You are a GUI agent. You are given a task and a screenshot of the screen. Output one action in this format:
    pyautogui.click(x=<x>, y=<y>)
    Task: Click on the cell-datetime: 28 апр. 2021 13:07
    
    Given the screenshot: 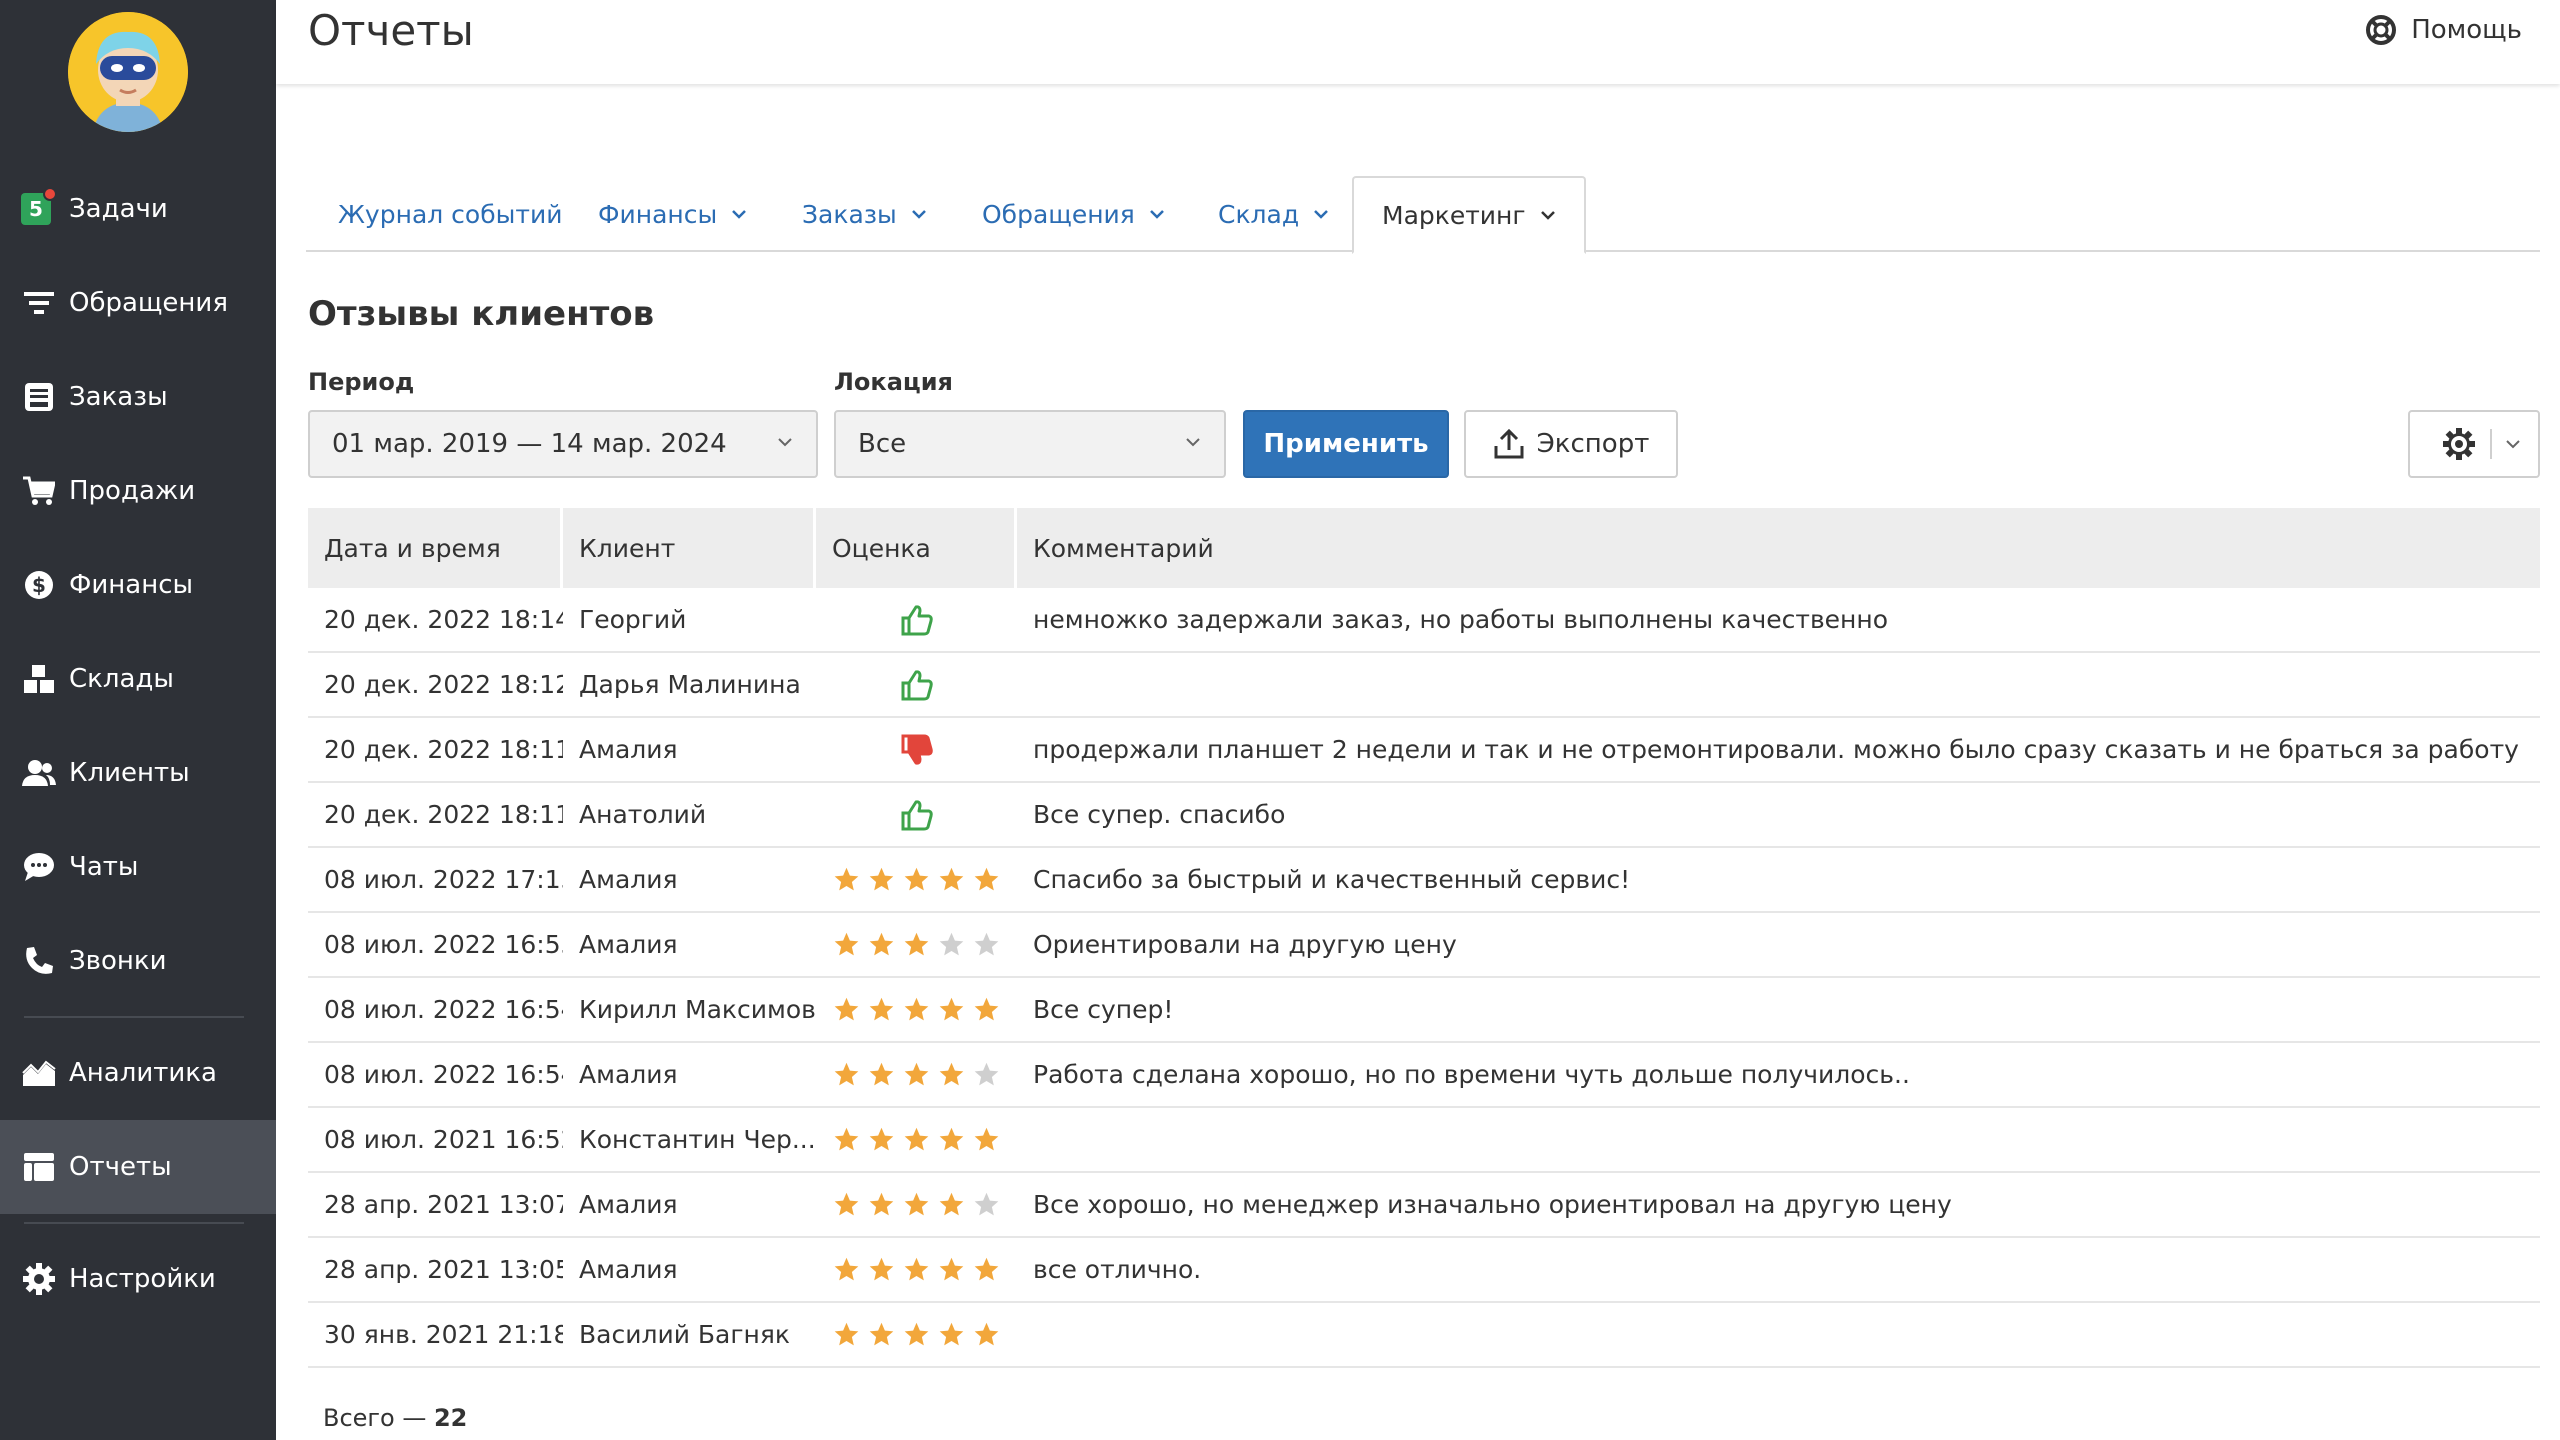 What is the action you would take?
    pyautogui.click(x=443, y=1204)
    